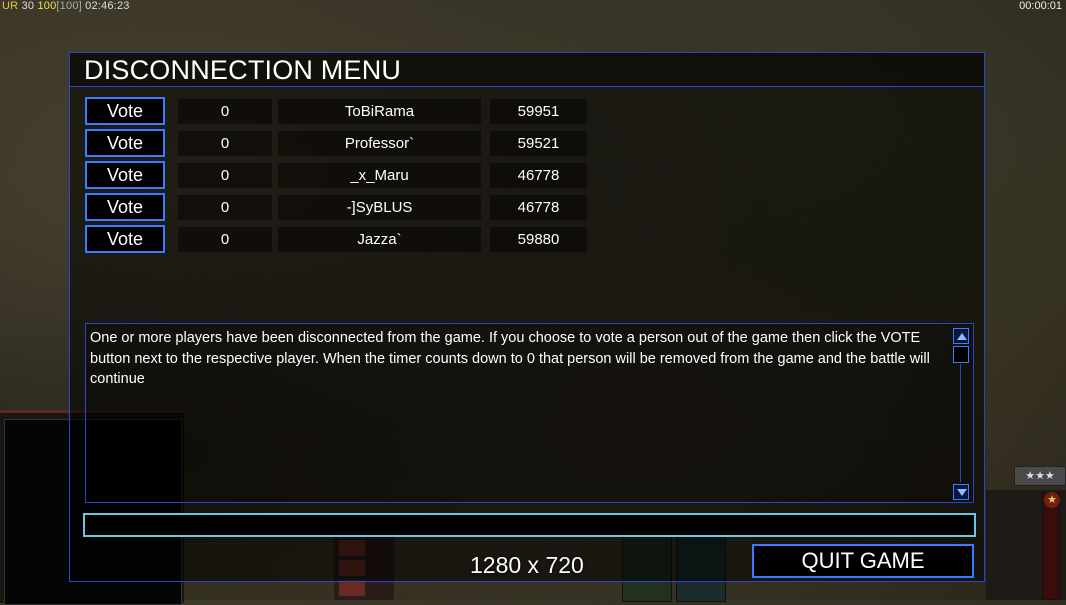 The height and width of the screenshot is (605, 1066). Describe the element at coordinates (538, 143) in the screenshot. I see `player-ping: 59521` at that location.